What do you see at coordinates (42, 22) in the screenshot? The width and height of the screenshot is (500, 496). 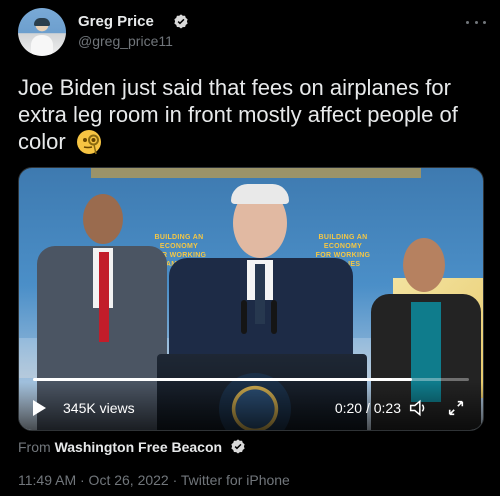 I see `avatar-cap` at bounding box center [42, 22].